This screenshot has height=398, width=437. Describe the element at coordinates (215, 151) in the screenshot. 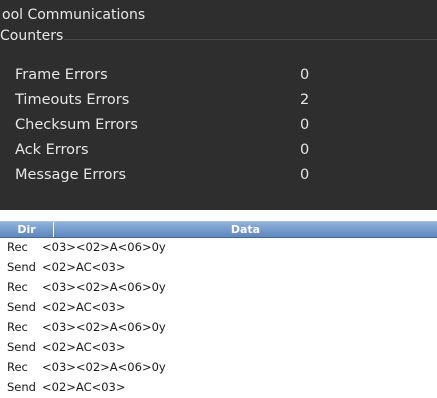

I see `counter-row-ack-errors: Ack Errors 0` at that location.